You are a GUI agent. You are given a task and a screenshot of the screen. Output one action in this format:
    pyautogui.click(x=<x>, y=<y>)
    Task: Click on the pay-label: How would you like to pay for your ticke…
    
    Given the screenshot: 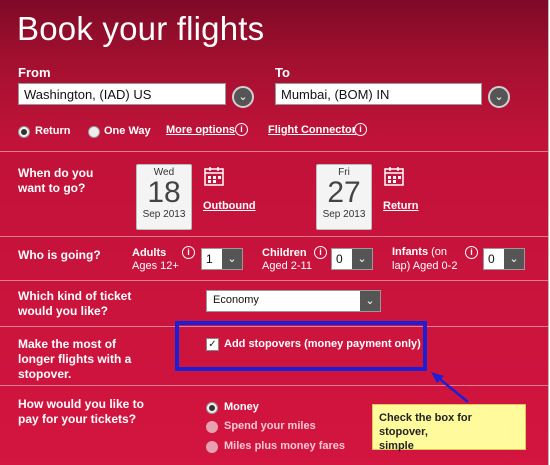 What is the action you would take?
    pyautogui.click(x=81, y=412)
    